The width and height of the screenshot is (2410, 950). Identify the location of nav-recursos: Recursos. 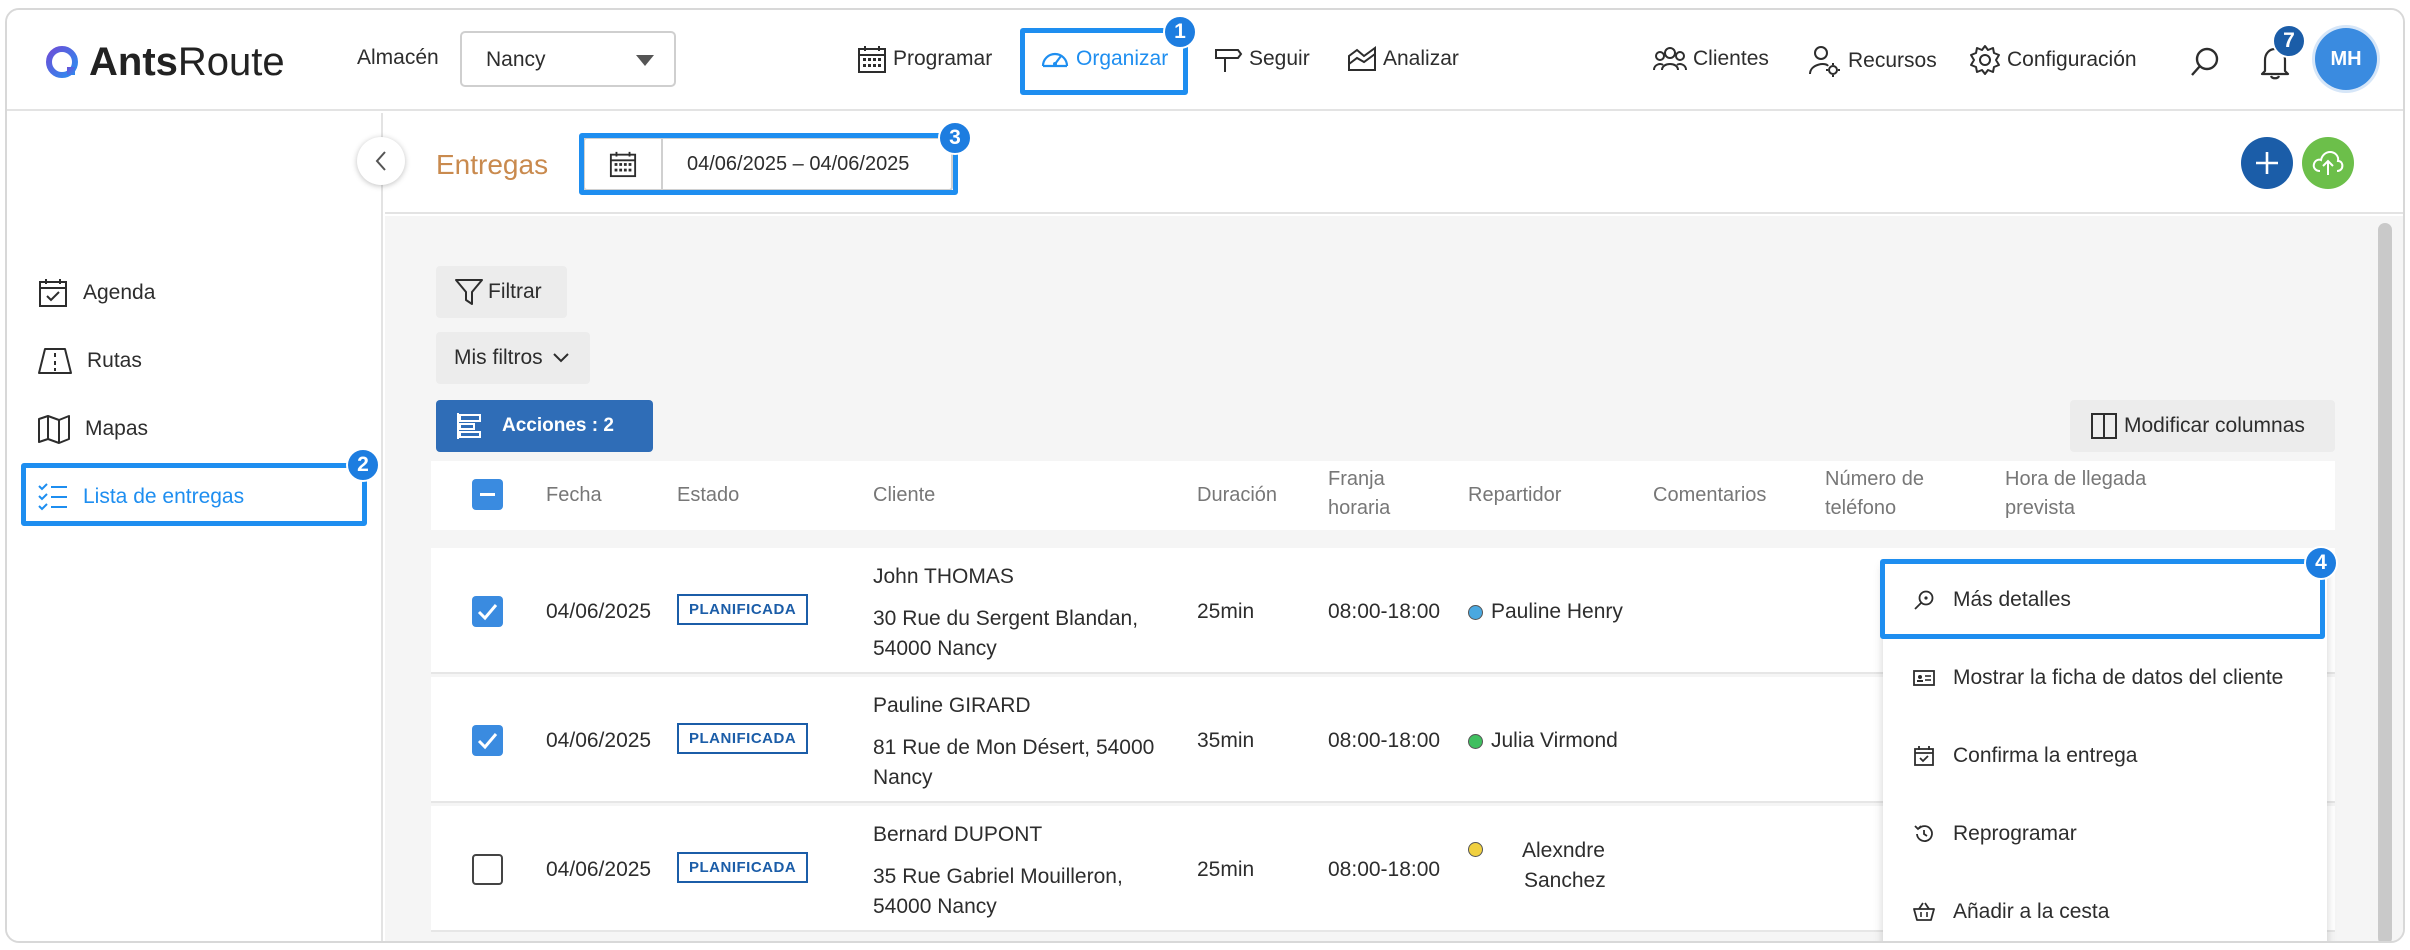
(1872, 61).